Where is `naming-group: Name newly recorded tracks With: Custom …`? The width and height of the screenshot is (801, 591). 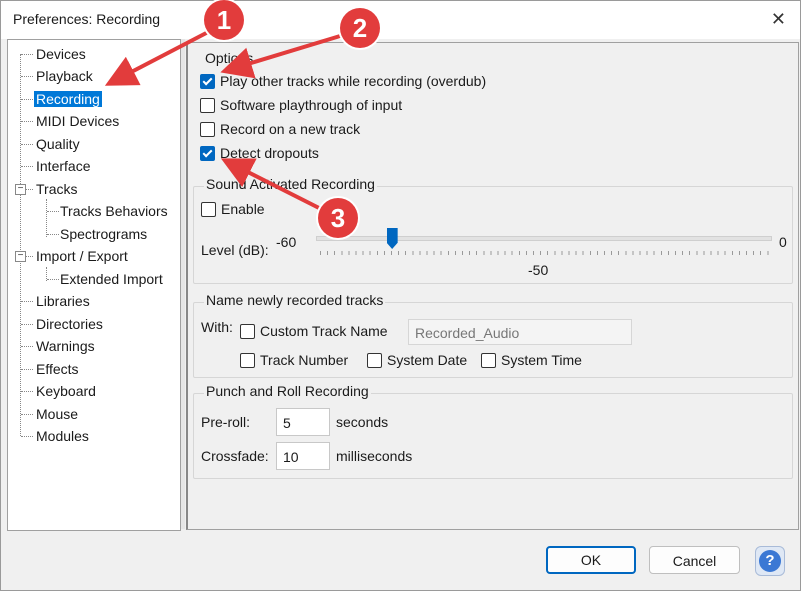
naming-group: Name newly recorded tracks With: Custom … is located at coordinates (493, 335).